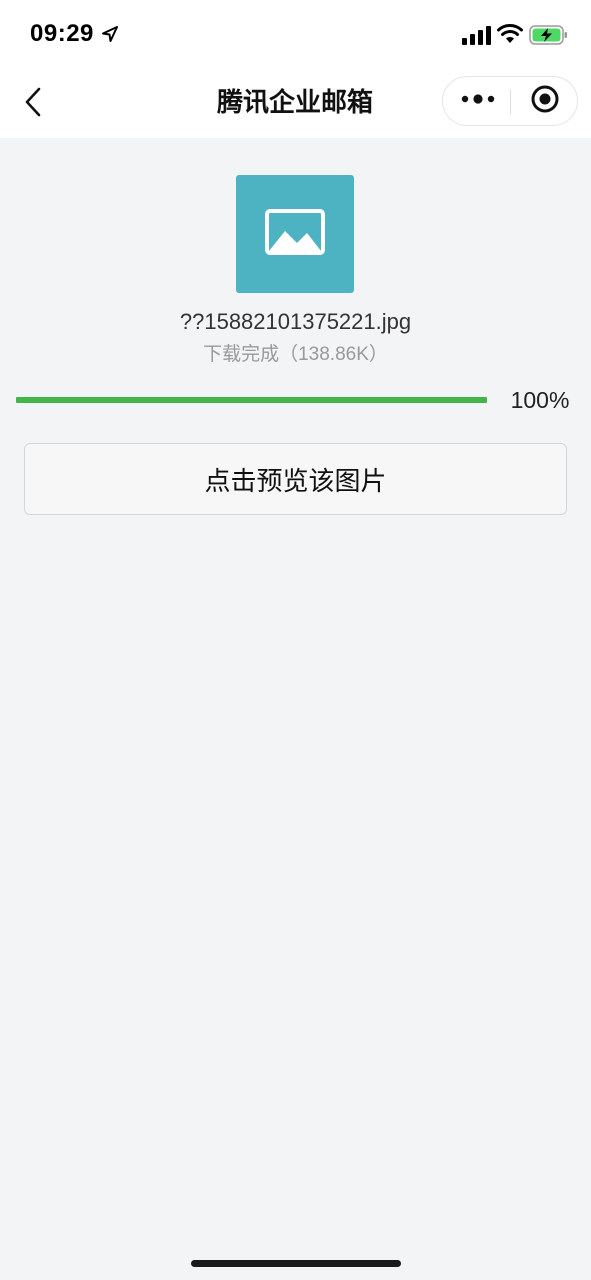 This screenshot has width=591, height=1280. I want to click on chevron-left-icon, so click(34, 104).